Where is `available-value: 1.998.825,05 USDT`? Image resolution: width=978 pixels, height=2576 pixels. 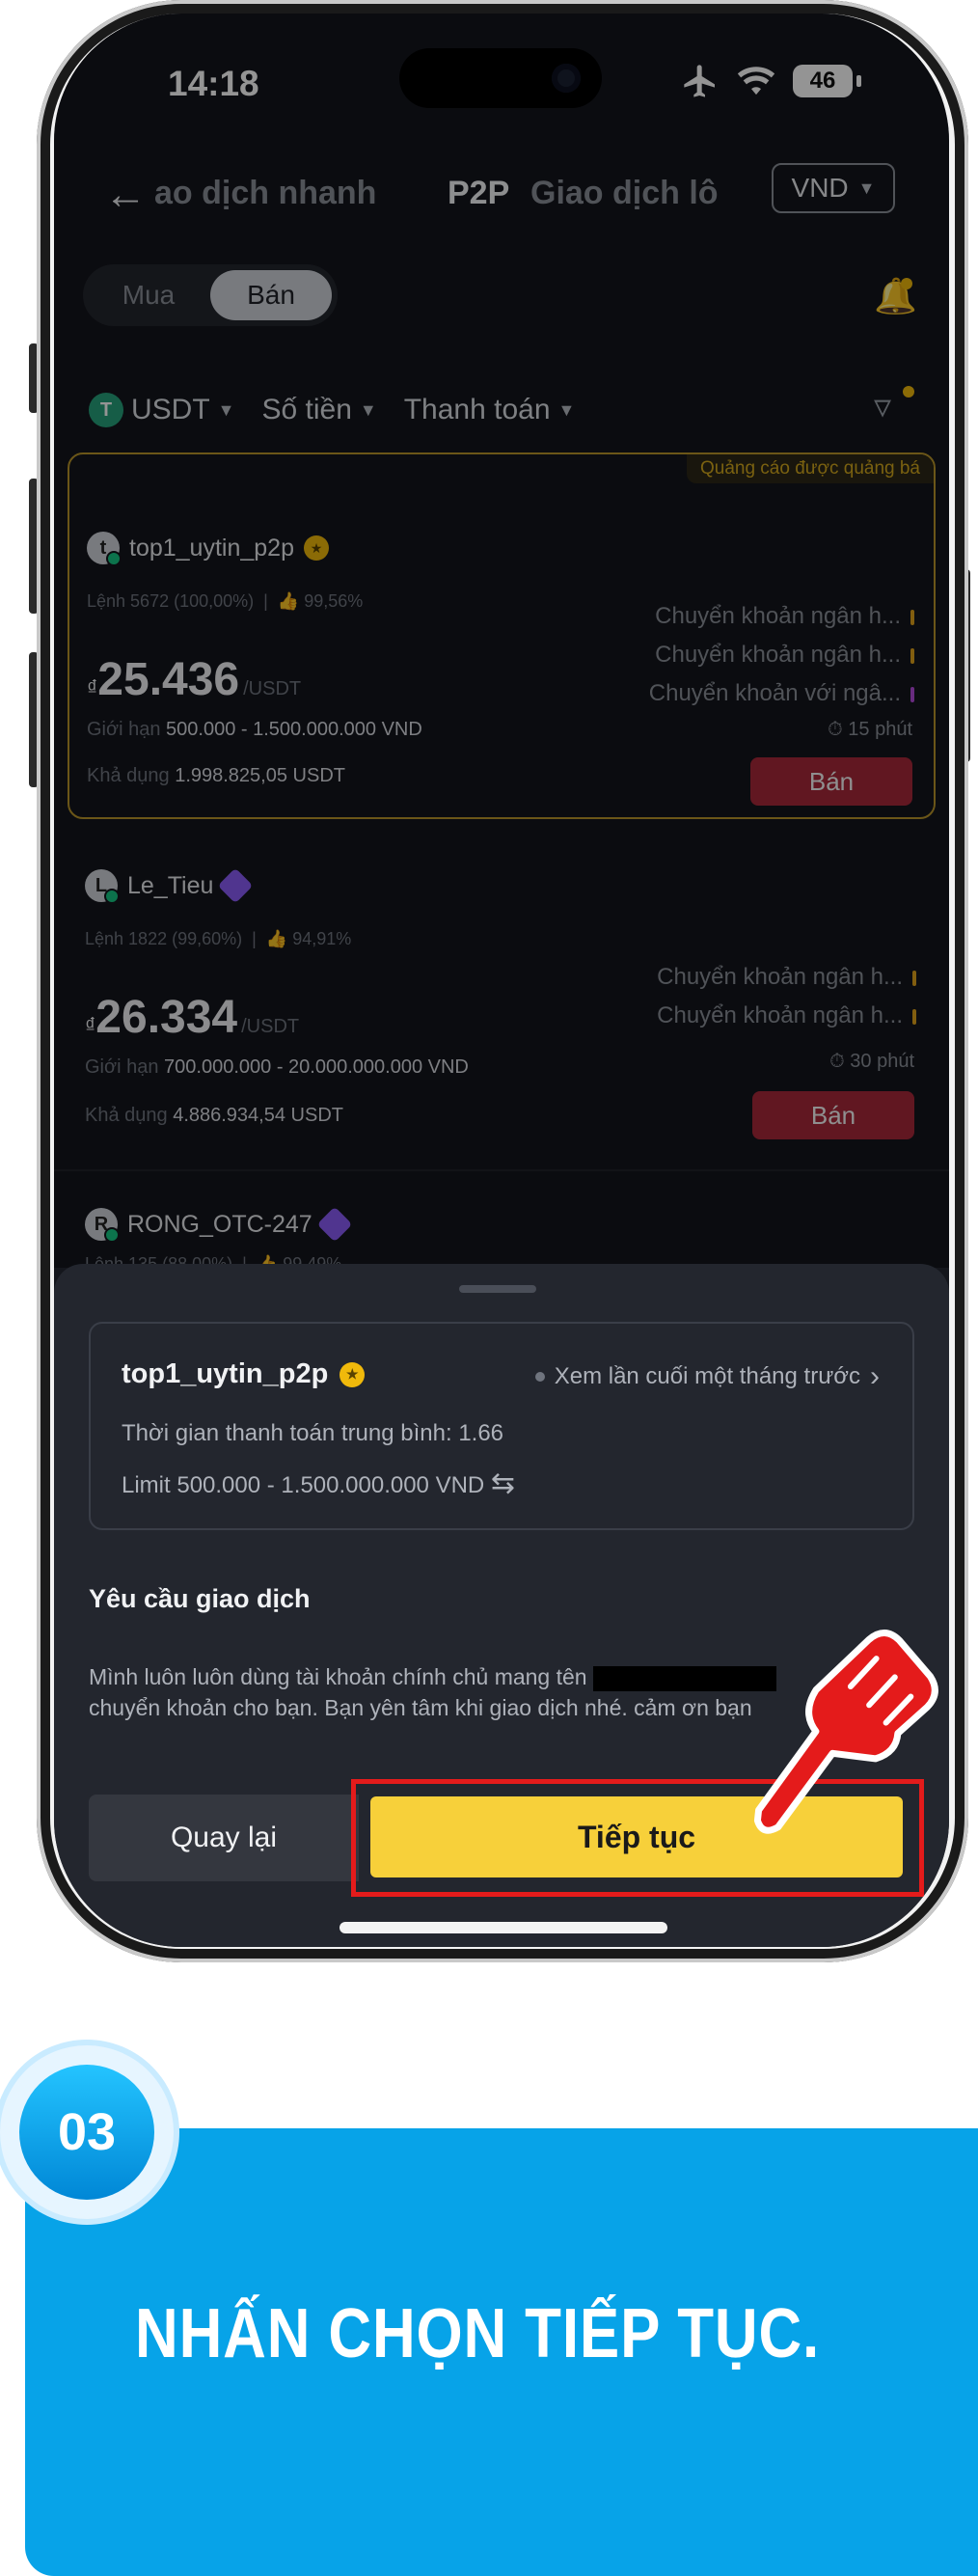 available-value: 1.998.825,05 USDT is located at coordinates (260, 775).